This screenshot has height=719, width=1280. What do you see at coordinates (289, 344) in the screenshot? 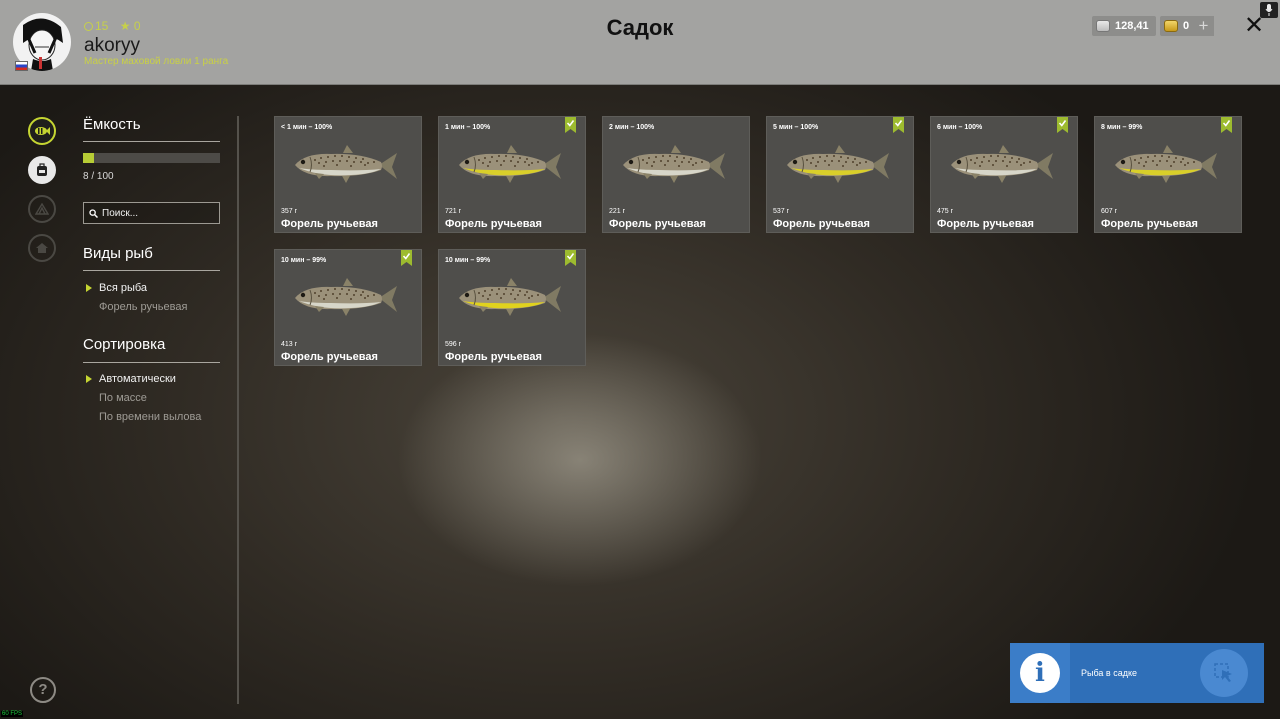
I see `fish-weight: 413 г` at bounding box center [289, 344].